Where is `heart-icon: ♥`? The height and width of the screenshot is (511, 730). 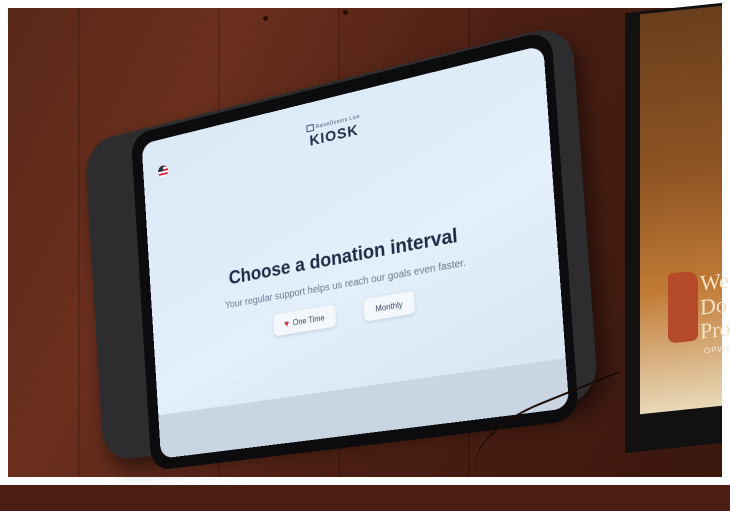 heart-icon: ♥ is located at coordinates (286, 323).